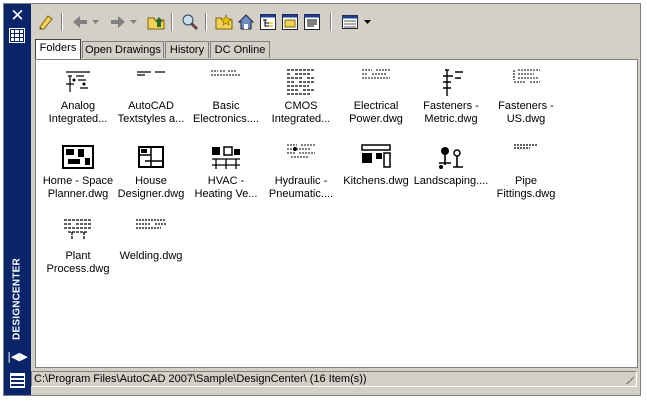  I want to click on tab-folders: Folders, so click(58, 49).